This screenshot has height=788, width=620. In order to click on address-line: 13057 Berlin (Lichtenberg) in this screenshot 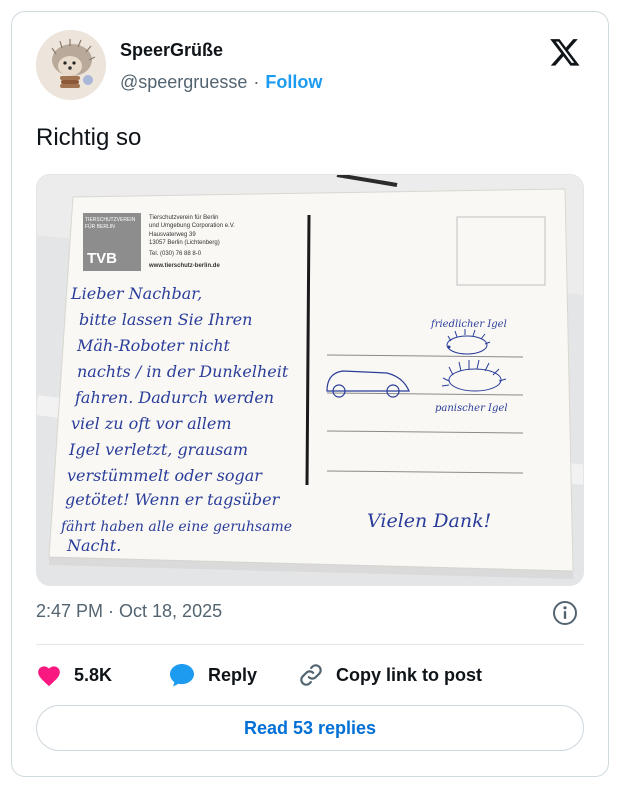, I will do `click(184, 243)`.